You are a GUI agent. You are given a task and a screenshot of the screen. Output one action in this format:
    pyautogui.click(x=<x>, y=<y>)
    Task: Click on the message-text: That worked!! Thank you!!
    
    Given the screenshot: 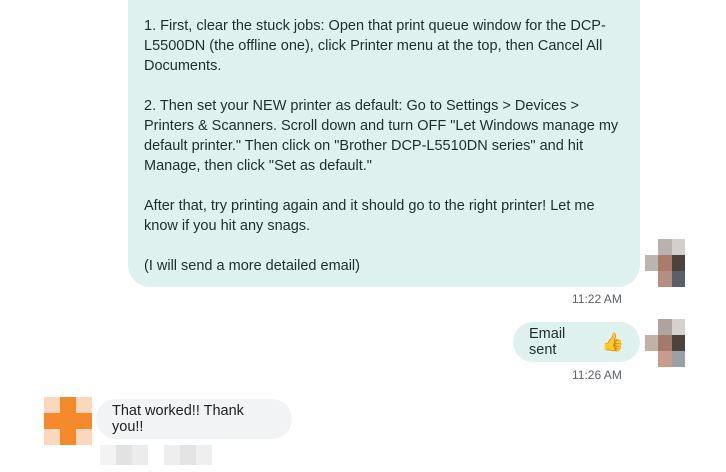 What is the action you would take?
    pyautogui.click(x=178, y=419)
    